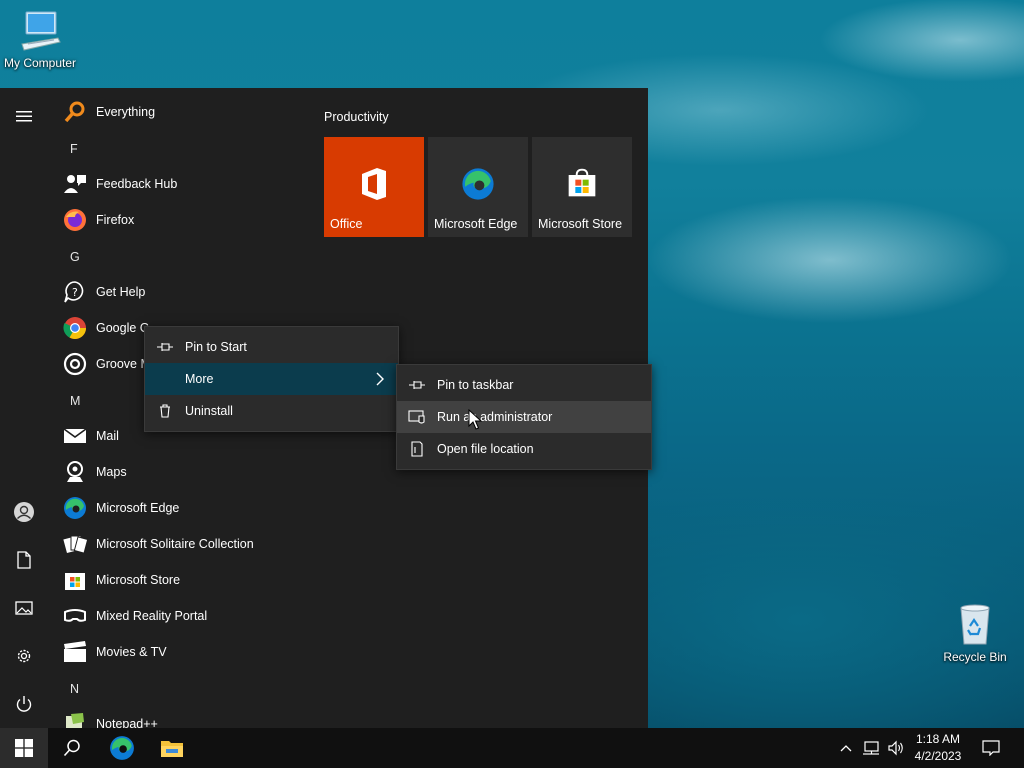  I want to click on pictures-button, so click(24, 608).